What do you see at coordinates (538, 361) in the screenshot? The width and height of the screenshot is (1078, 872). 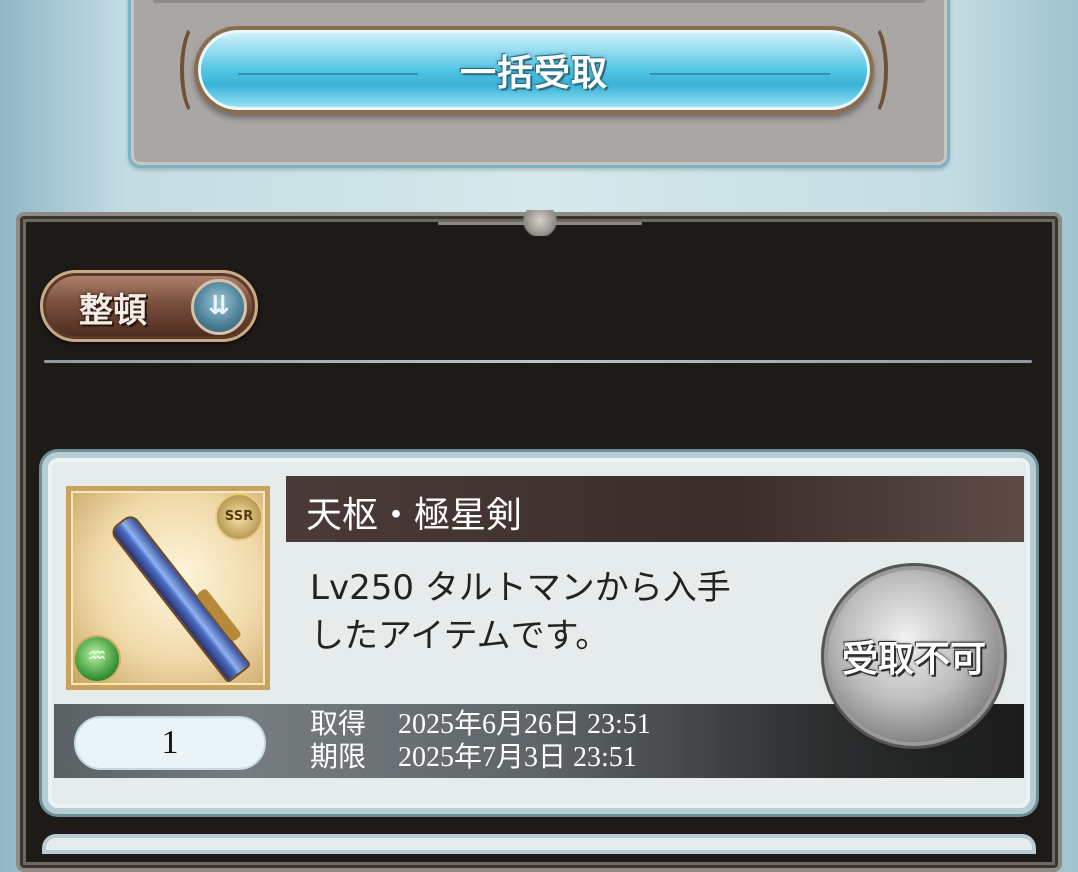 I see `toolbar-divider` at bounding box center [538, 361].